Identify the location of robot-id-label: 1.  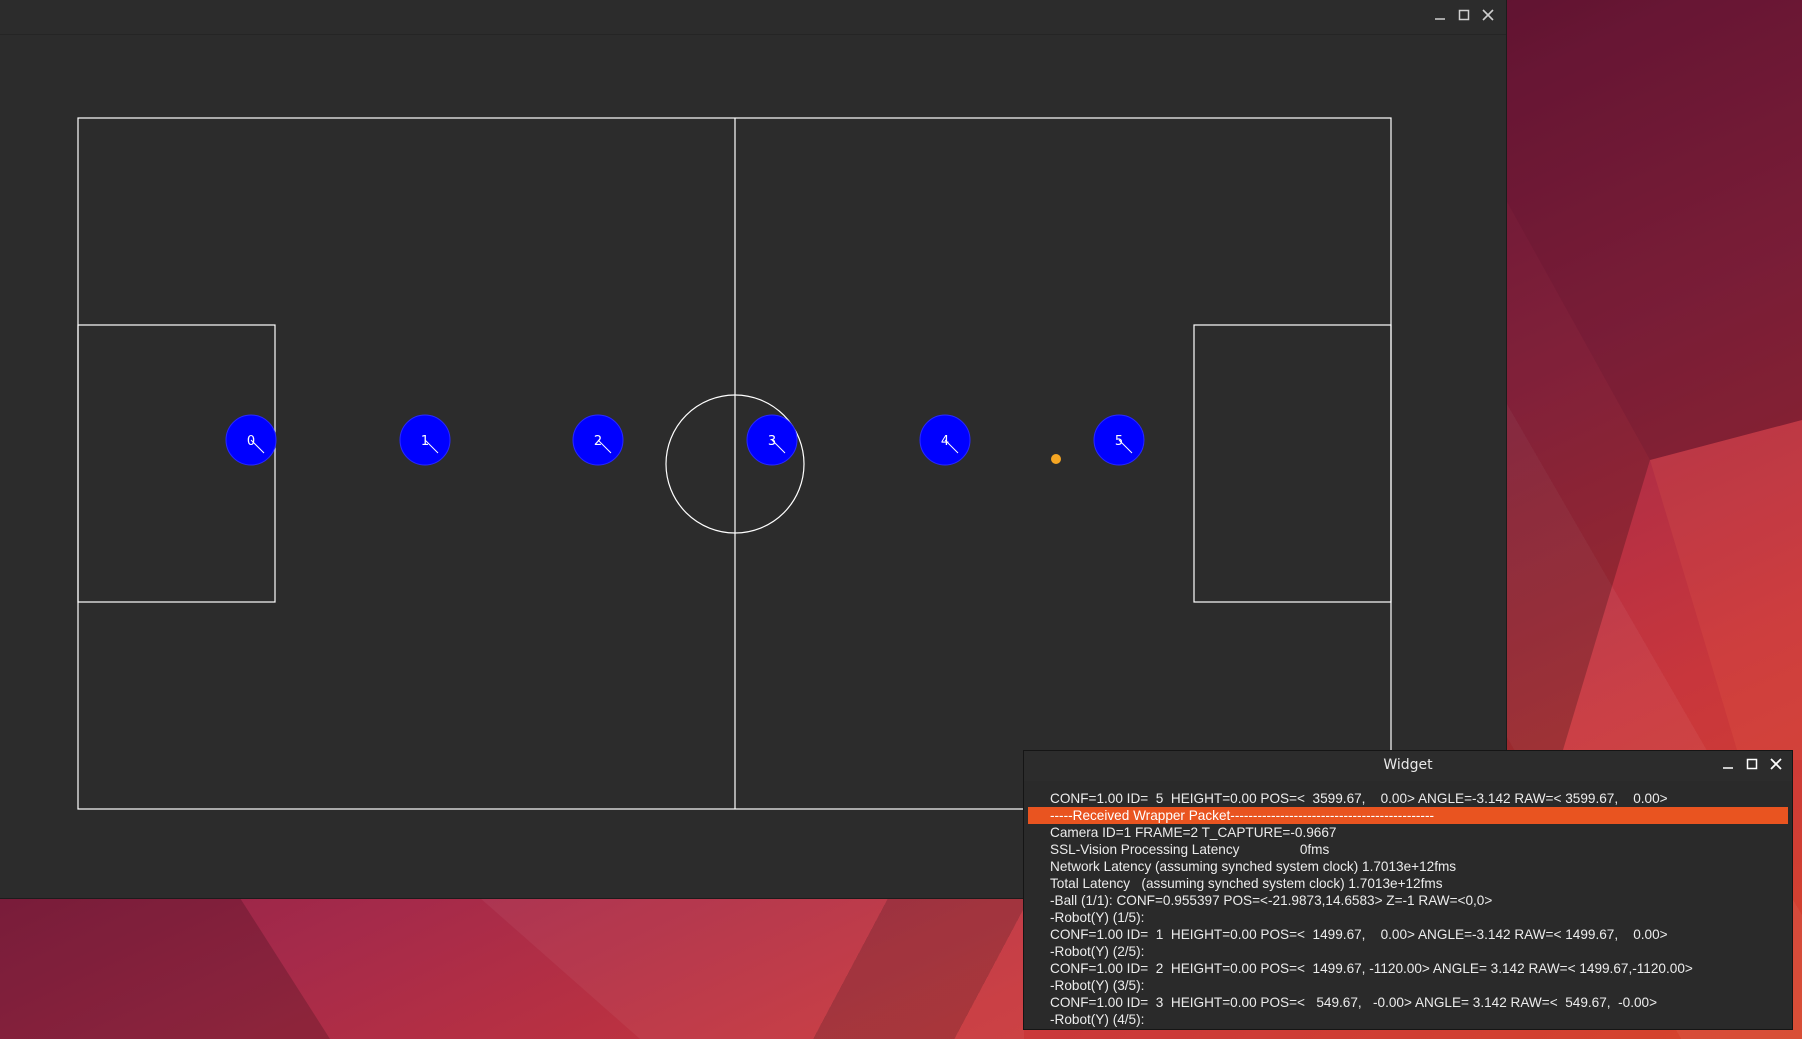
(425, 441).